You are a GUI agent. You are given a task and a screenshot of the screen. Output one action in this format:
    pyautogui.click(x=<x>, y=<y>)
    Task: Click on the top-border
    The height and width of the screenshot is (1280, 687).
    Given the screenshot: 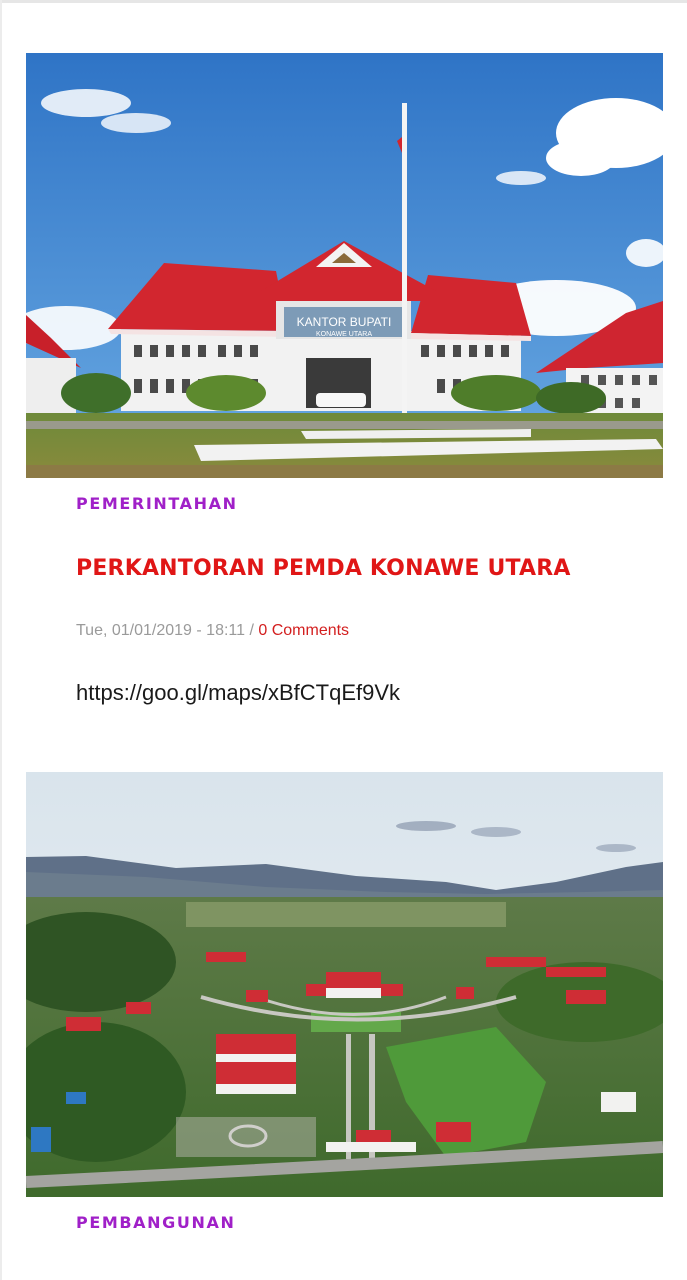 What is the action you would take?
    pyautogui.click(x=343, y=1)
    